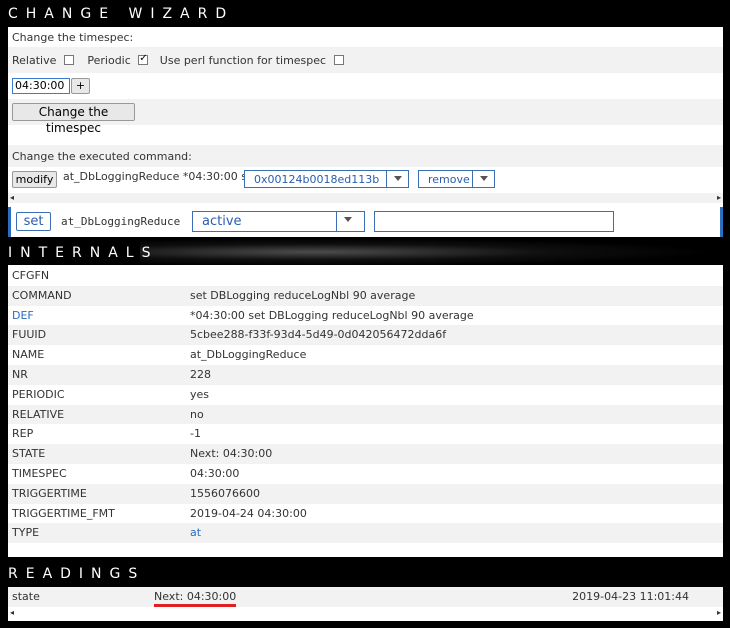 The height and width of the screenshot is (628, 730). Describe the element at coordinates (49, 493) in the screenshot. I see `internals-key: TRIGGERTIME` at that location.